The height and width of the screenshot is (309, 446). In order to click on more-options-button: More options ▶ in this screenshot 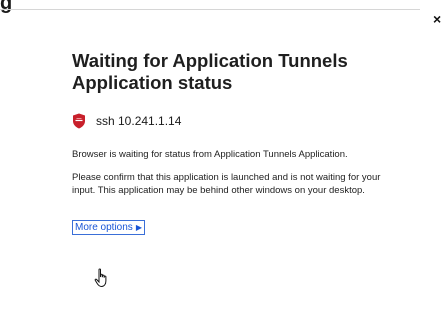, I will do `click(108, 227)`.